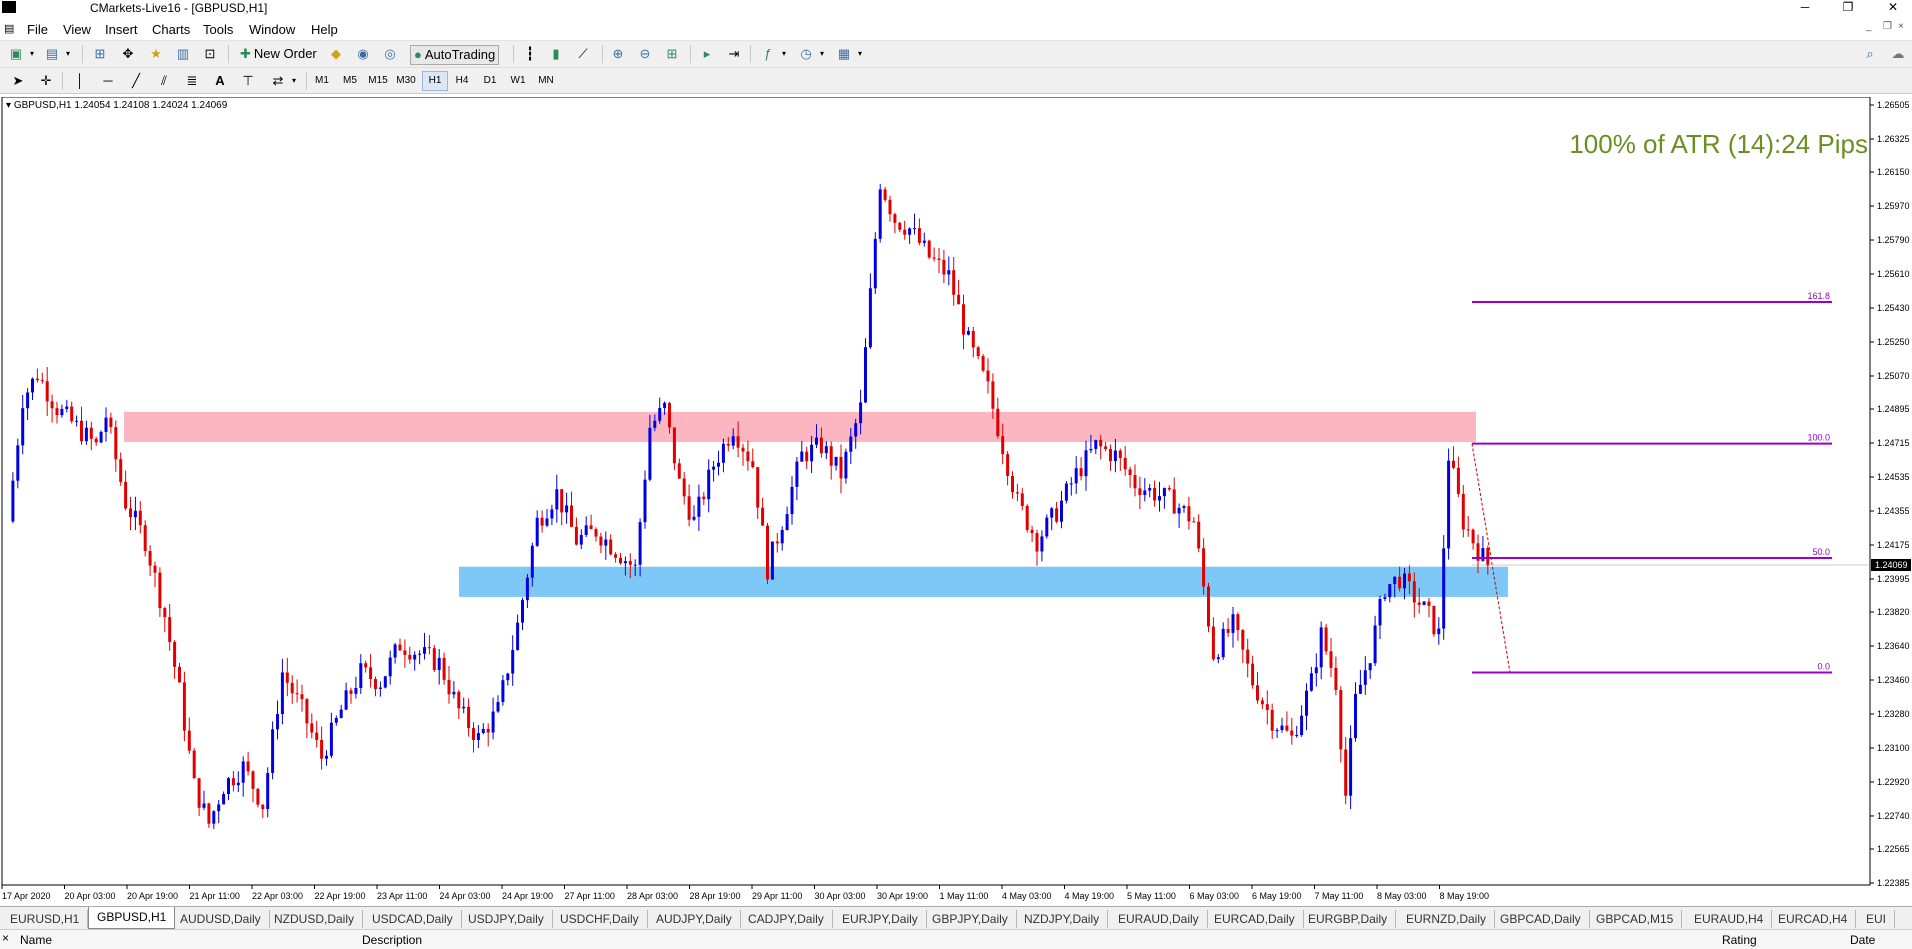 Image resolution: width=1912 pixels, height=949 pixels. What do you see at coordinates (45, 919) in the screenshot?
I see `chart-tab-eurusd-h1: EURUSD,H1` at bounding box center [45, 919].